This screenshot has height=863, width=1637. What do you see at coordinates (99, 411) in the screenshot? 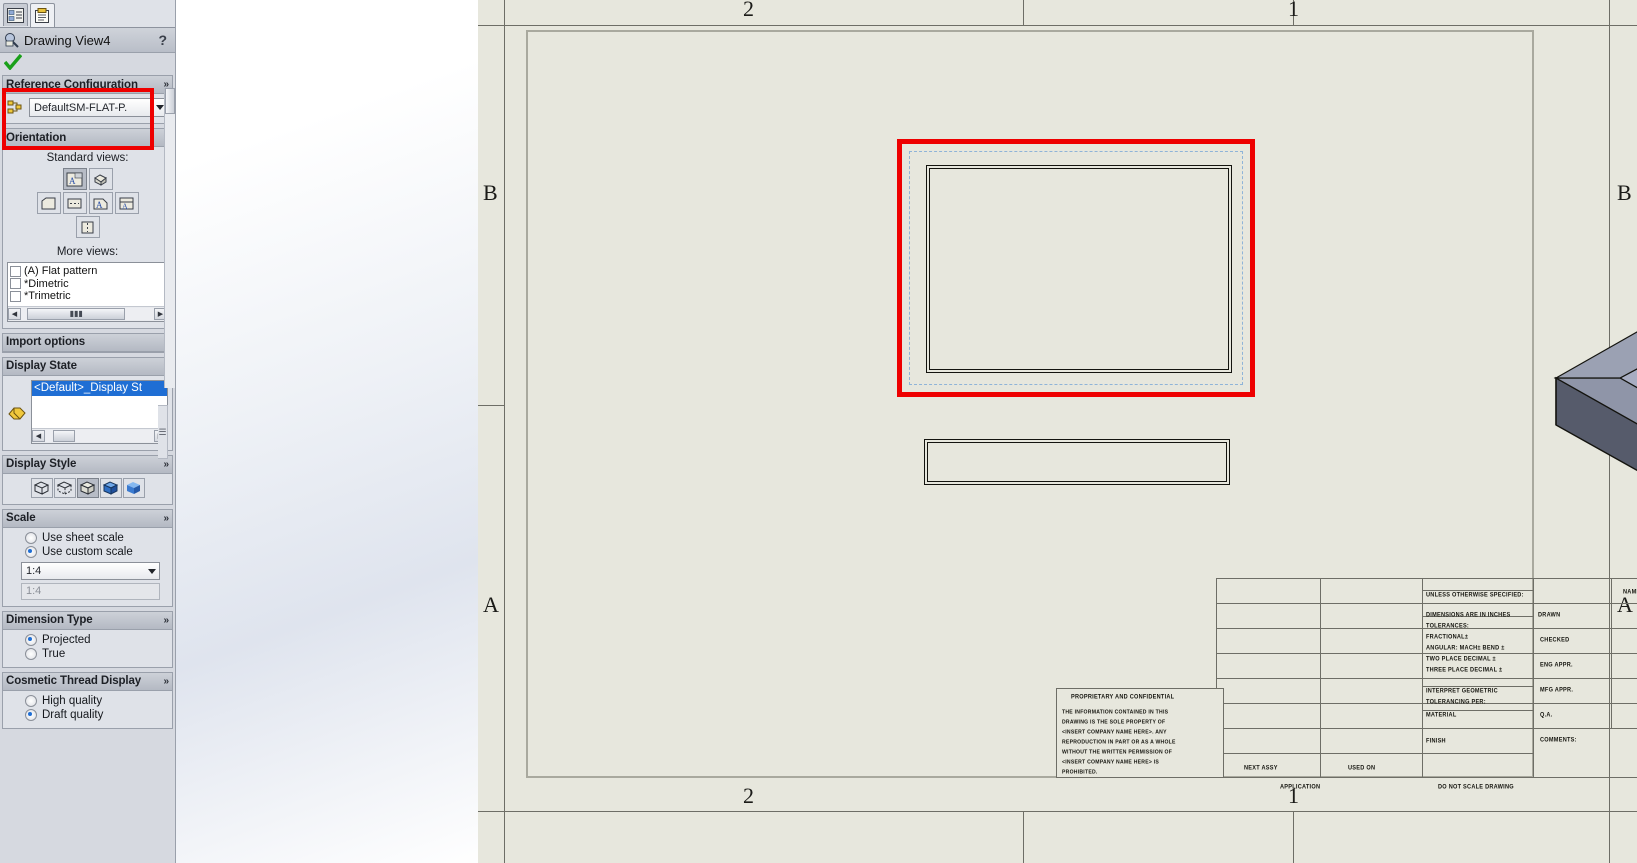
I see `display-state-list: <Default>_Display St ◀ ▶` at bounding box center [99, 411].